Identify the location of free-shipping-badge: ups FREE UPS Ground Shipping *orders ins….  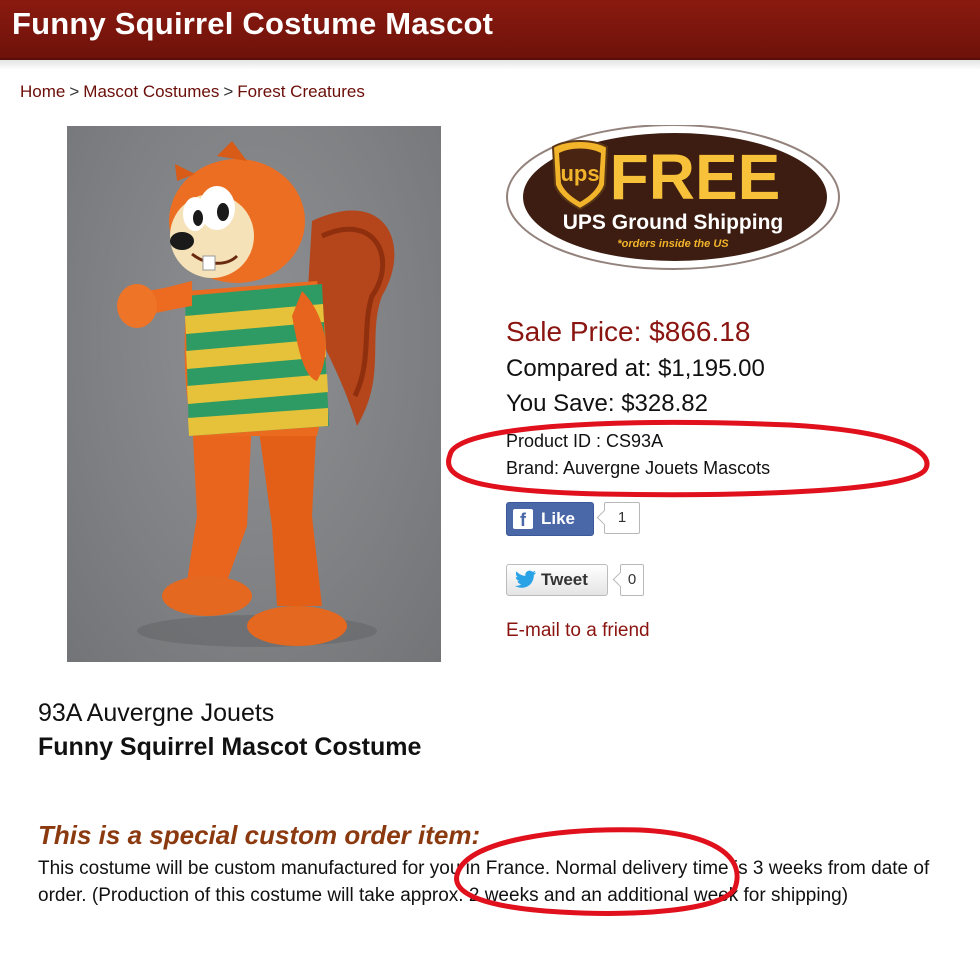
(675, 199).